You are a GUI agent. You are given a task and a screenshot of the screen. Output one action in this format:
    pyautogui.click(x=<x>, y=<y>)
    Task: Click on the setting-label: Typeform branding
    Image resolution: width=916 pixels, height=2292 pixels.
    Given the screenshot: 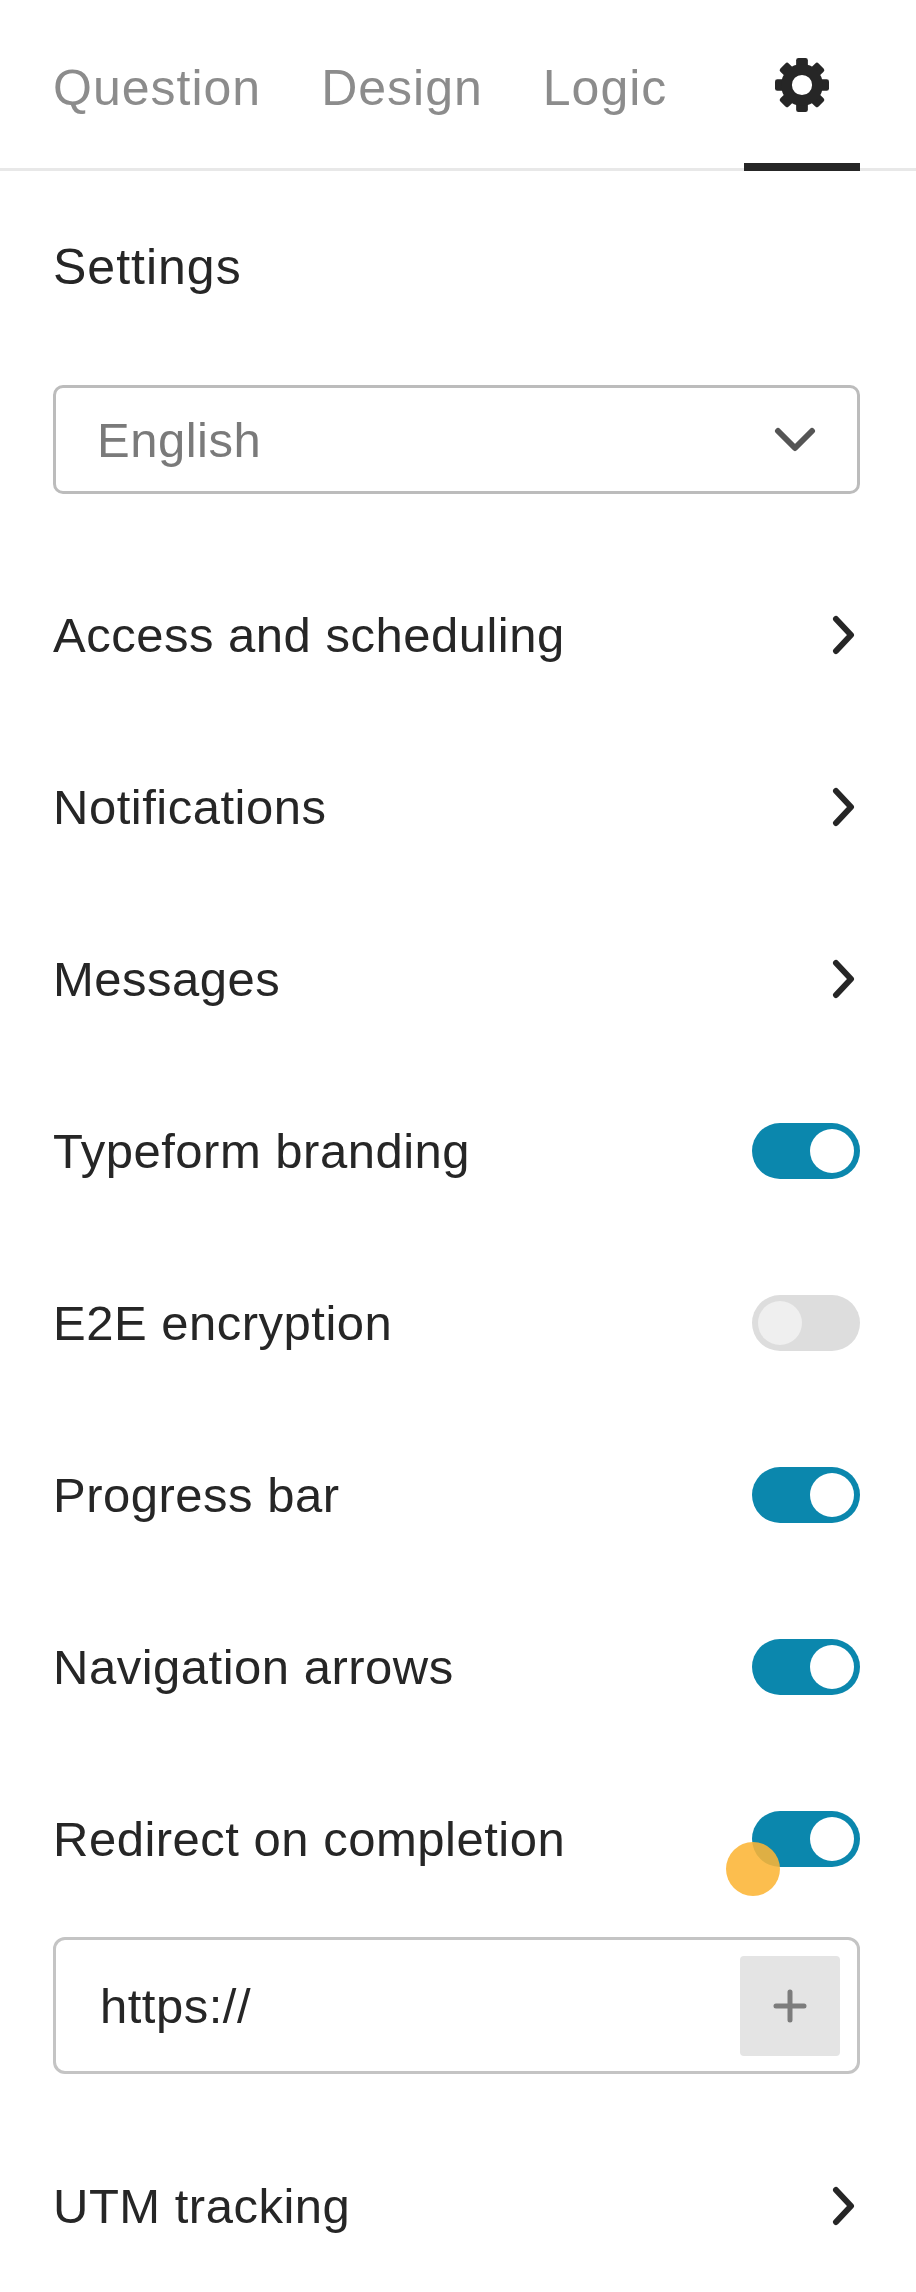 What is the action you would take?
    pyautogui.click(x=262, y=1151)
    